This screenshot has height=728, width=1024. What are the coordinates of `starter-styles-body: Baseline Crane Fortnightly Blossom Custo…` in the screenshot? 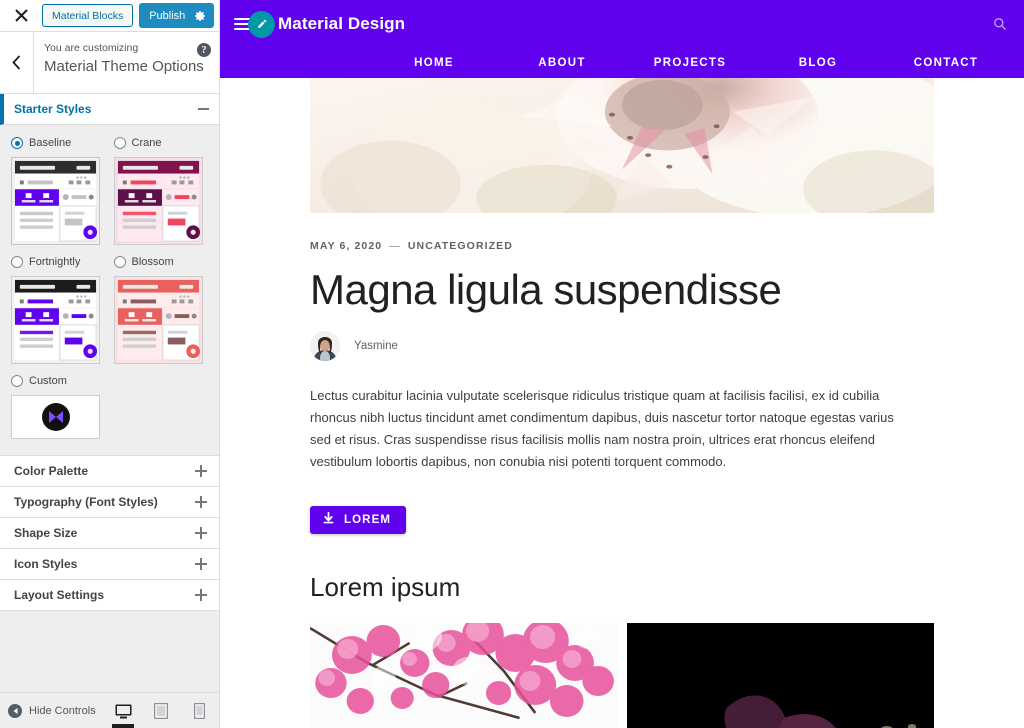 It's located at (109, 290).